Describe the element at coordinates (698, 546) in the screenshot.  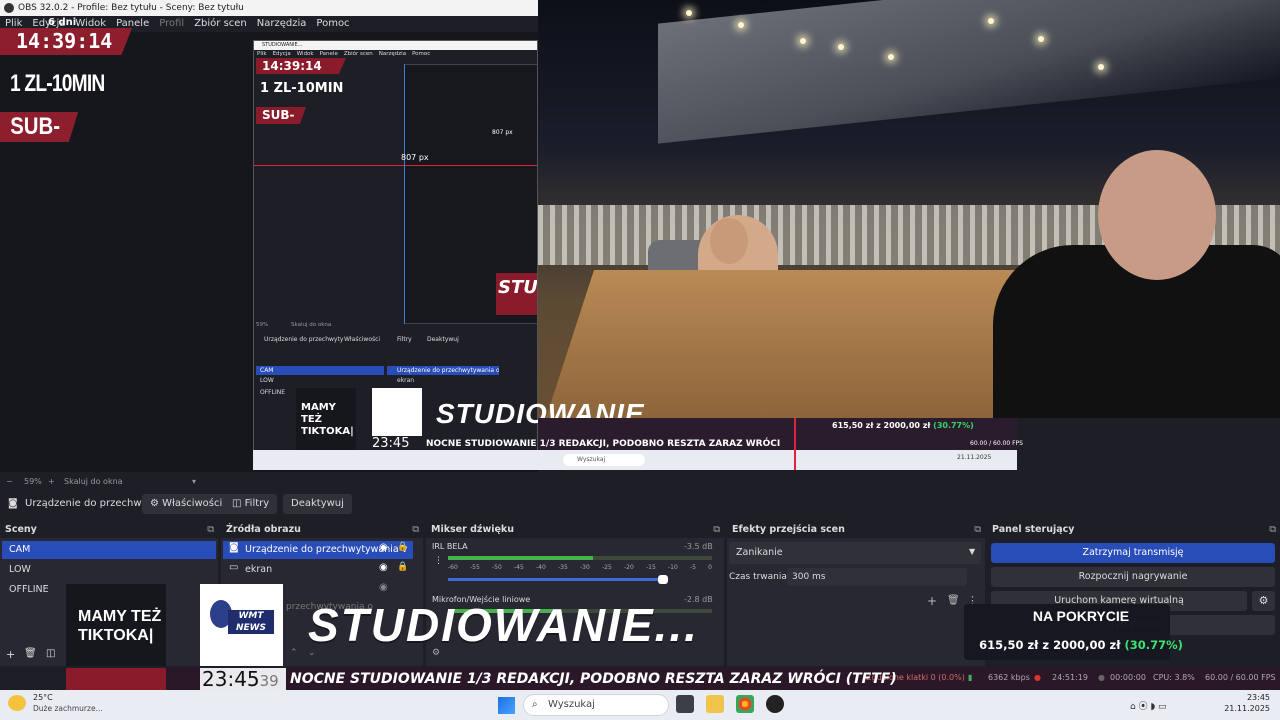
I see `mixer-channel-db: -3.5 dB` at that location.